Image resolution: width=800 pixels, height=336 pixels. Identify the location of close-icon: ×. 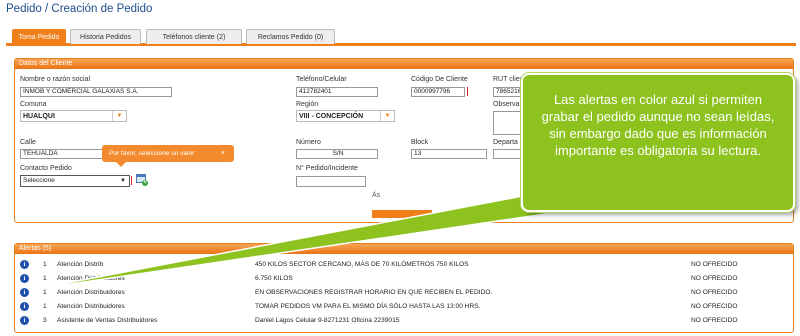
(223, 153).